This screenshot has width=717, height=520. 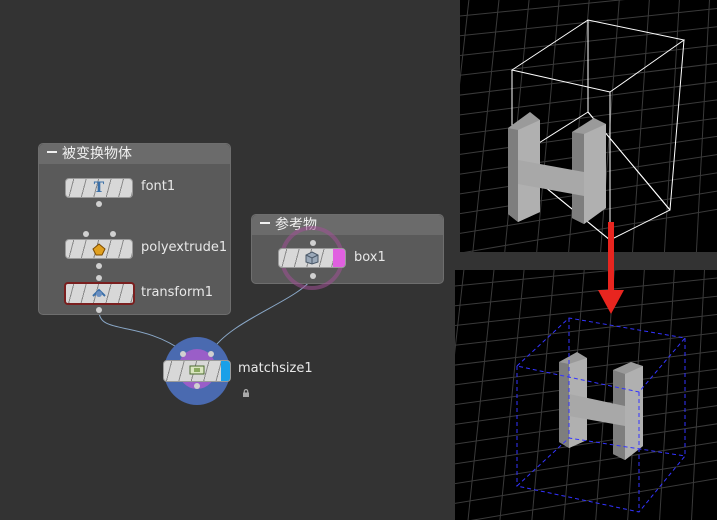 What do you see at coordinates (97, 154) in the screenshot?
I see `network-box-title: 被变换物体` at bounding box center [97, 154].